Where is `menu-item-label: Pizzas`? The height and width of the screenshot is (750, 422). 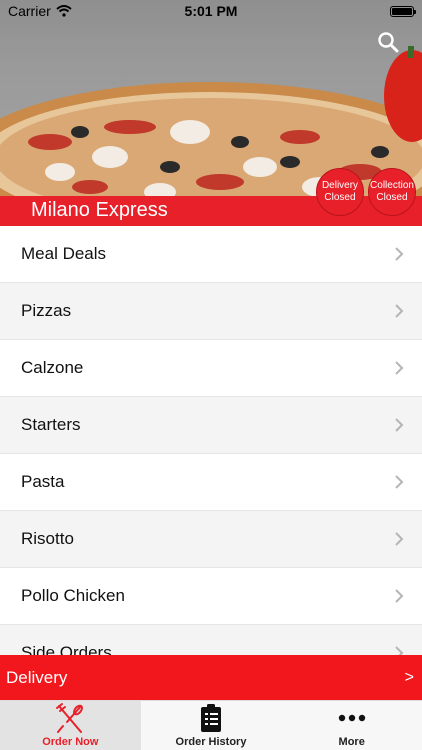 menu-item-label: Pizzas is located at coordinates (46, 310).